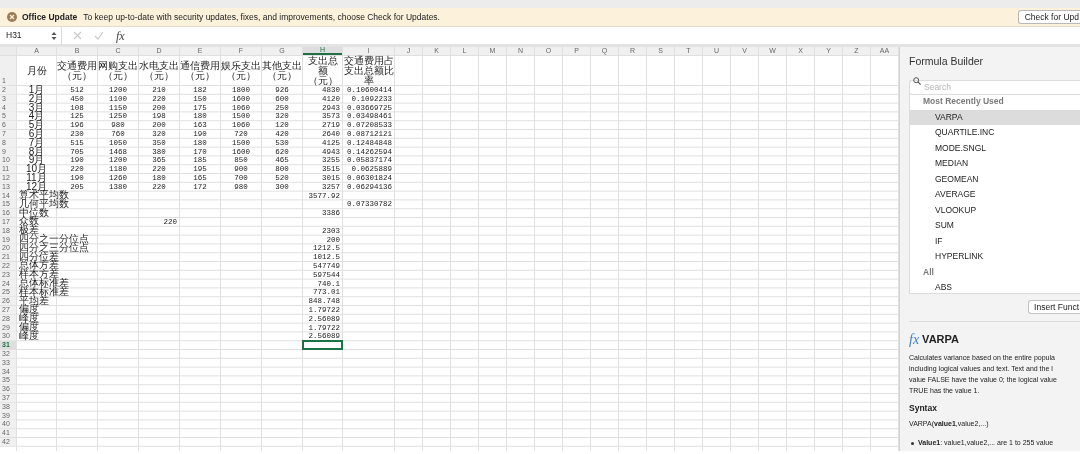 The image size is (1080, 454). I want to click on function-icon: fx, so click(914, 339).